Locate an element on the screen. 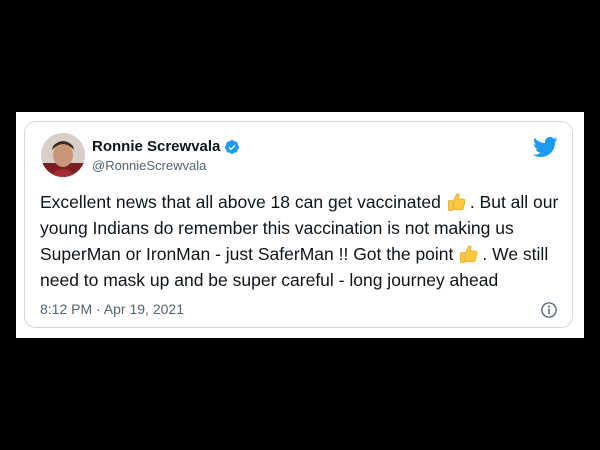 Image resolution: width=600 pixels, height=450 pixels. avatar is located at coordinates (63, 155).